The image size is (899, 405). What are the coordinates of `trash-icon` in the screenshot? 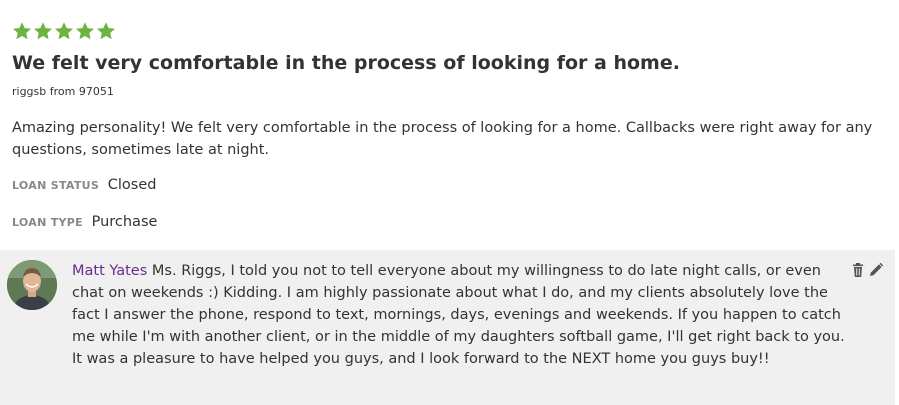 It's located at (858, 270).